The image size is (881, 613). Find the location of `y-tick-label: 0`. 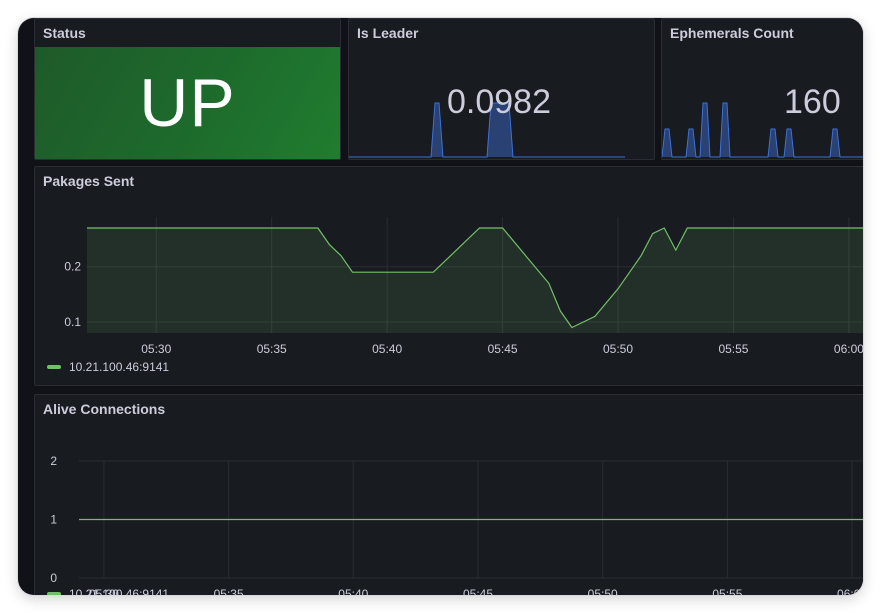

y-tick-label: 0 is located at coordinates (53, 578).